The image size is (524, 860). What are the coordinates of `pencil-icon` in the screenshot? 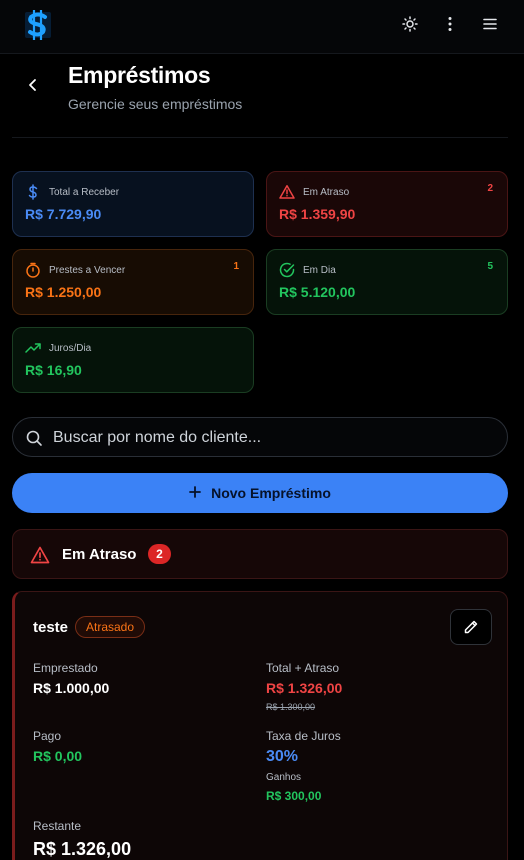 It's located at (471, 627).